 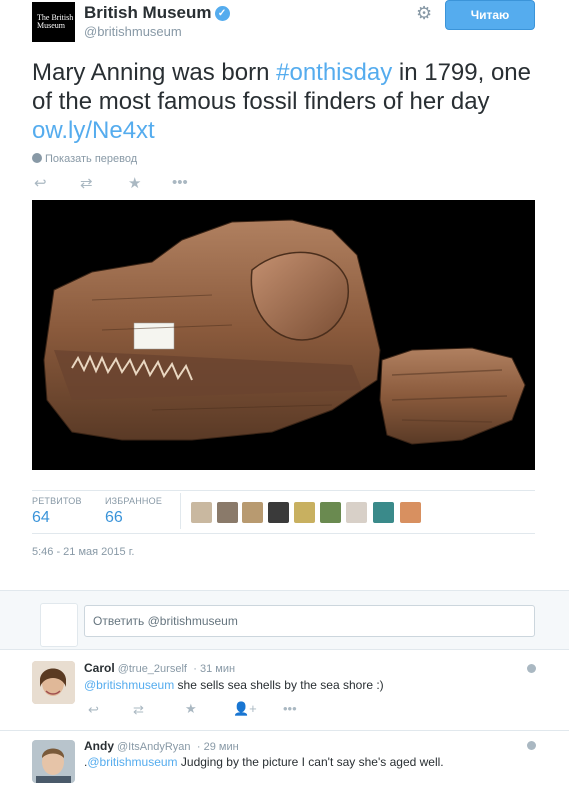 What do you see at coordinates (154, 72) in the screenshot?
I see `tweet-text-part: Mary Anning was born` at bounding box center [154, 72].